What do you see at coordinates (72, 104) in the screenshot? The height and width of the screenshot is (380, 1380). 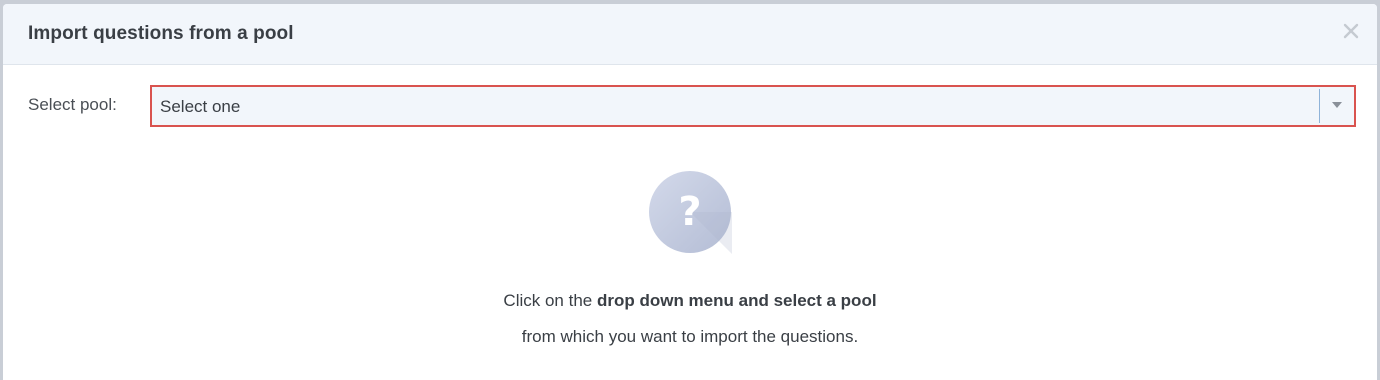 I see `pool-select-label: Select pool:` at bounding box center [72, 104].